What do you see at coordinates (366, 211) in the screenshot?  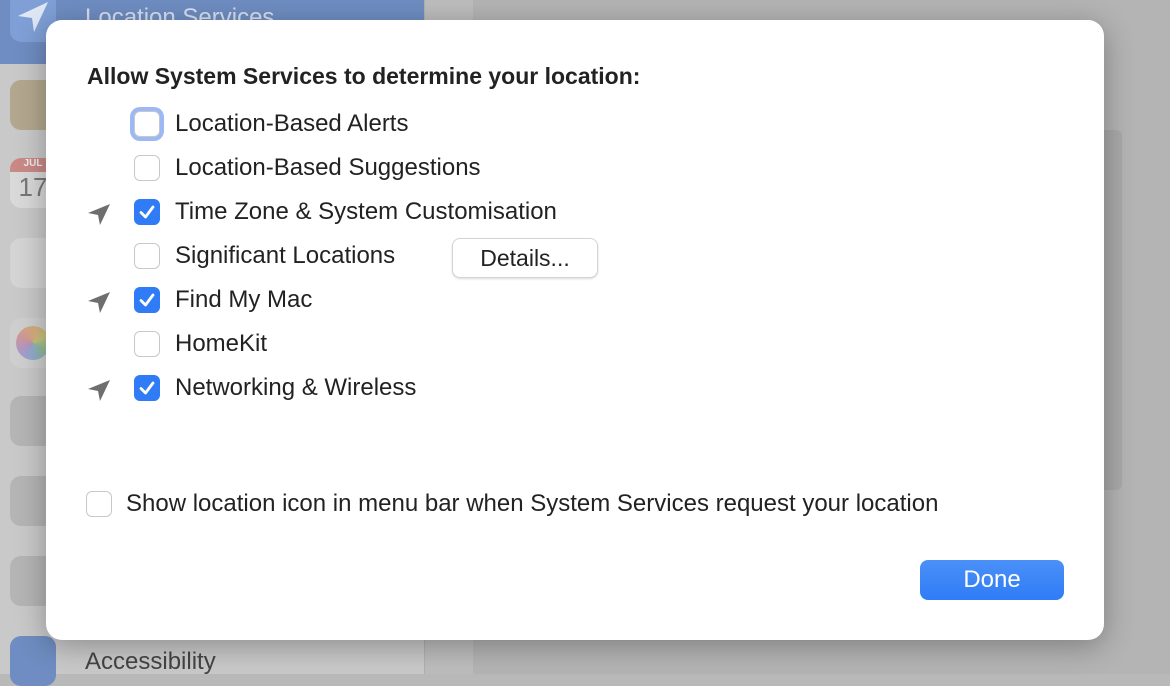 I see `service-label: Time Zone & System Customisation` at bounding box center [366, 211].